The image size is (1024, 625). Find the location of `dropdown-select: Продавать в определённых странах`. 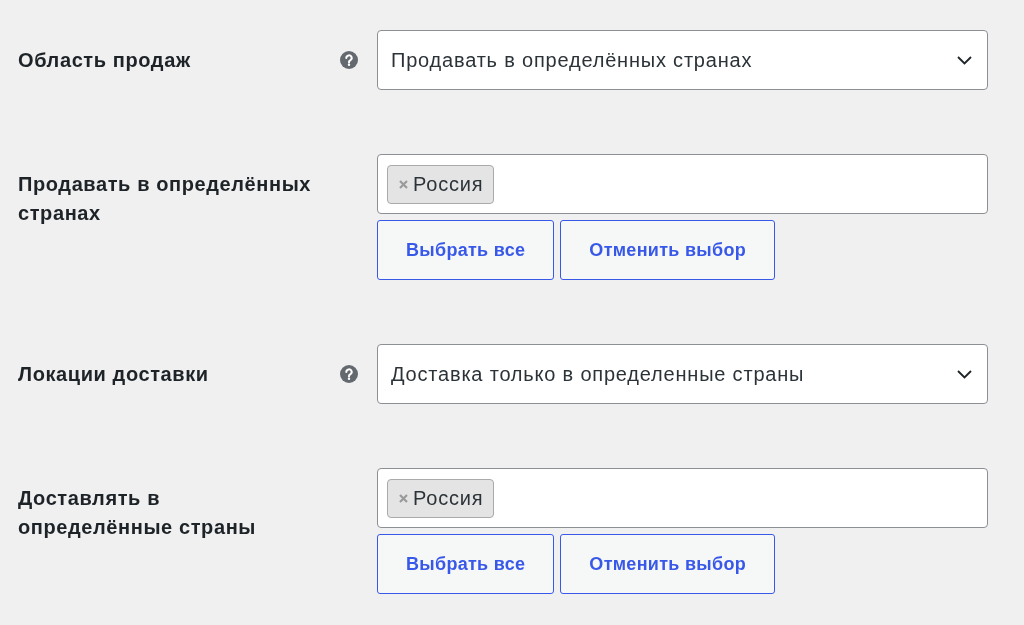

dropdown-select: Продавать в определённых странах is located at coordinates (682, 60).